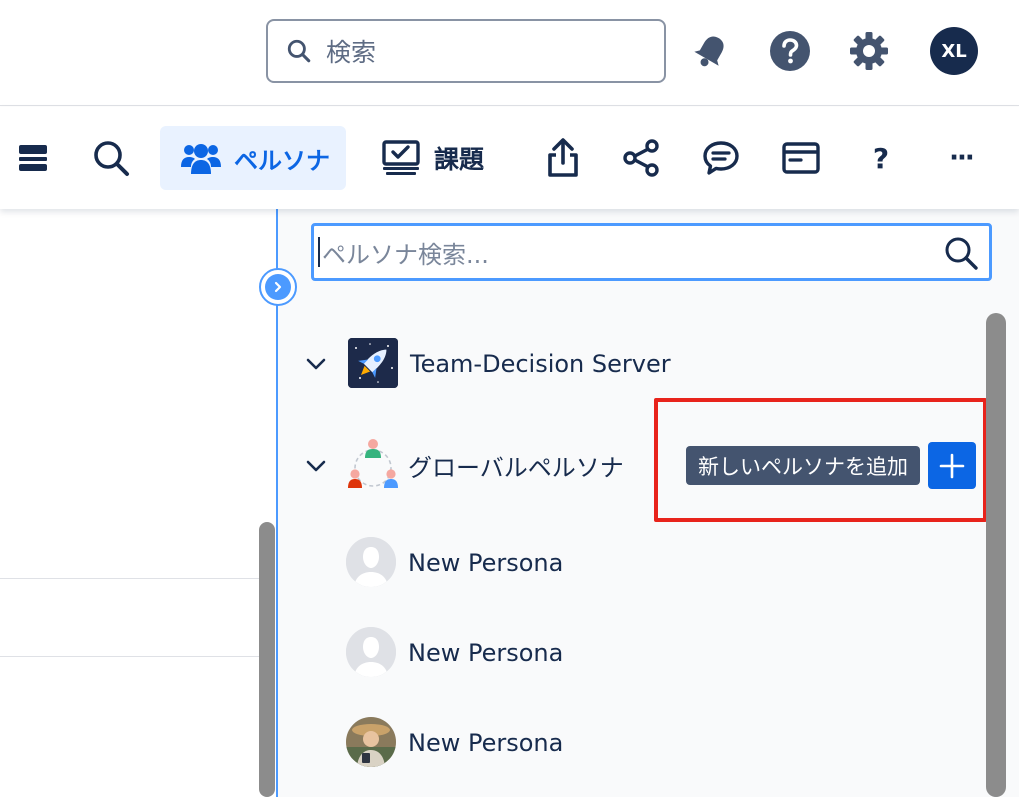 This screenshot has width=1019, height=797. What do you see at coordinates (401, 157) in the screenshot?
I see `monitor-check-icon` at bounding box center [401, 157].